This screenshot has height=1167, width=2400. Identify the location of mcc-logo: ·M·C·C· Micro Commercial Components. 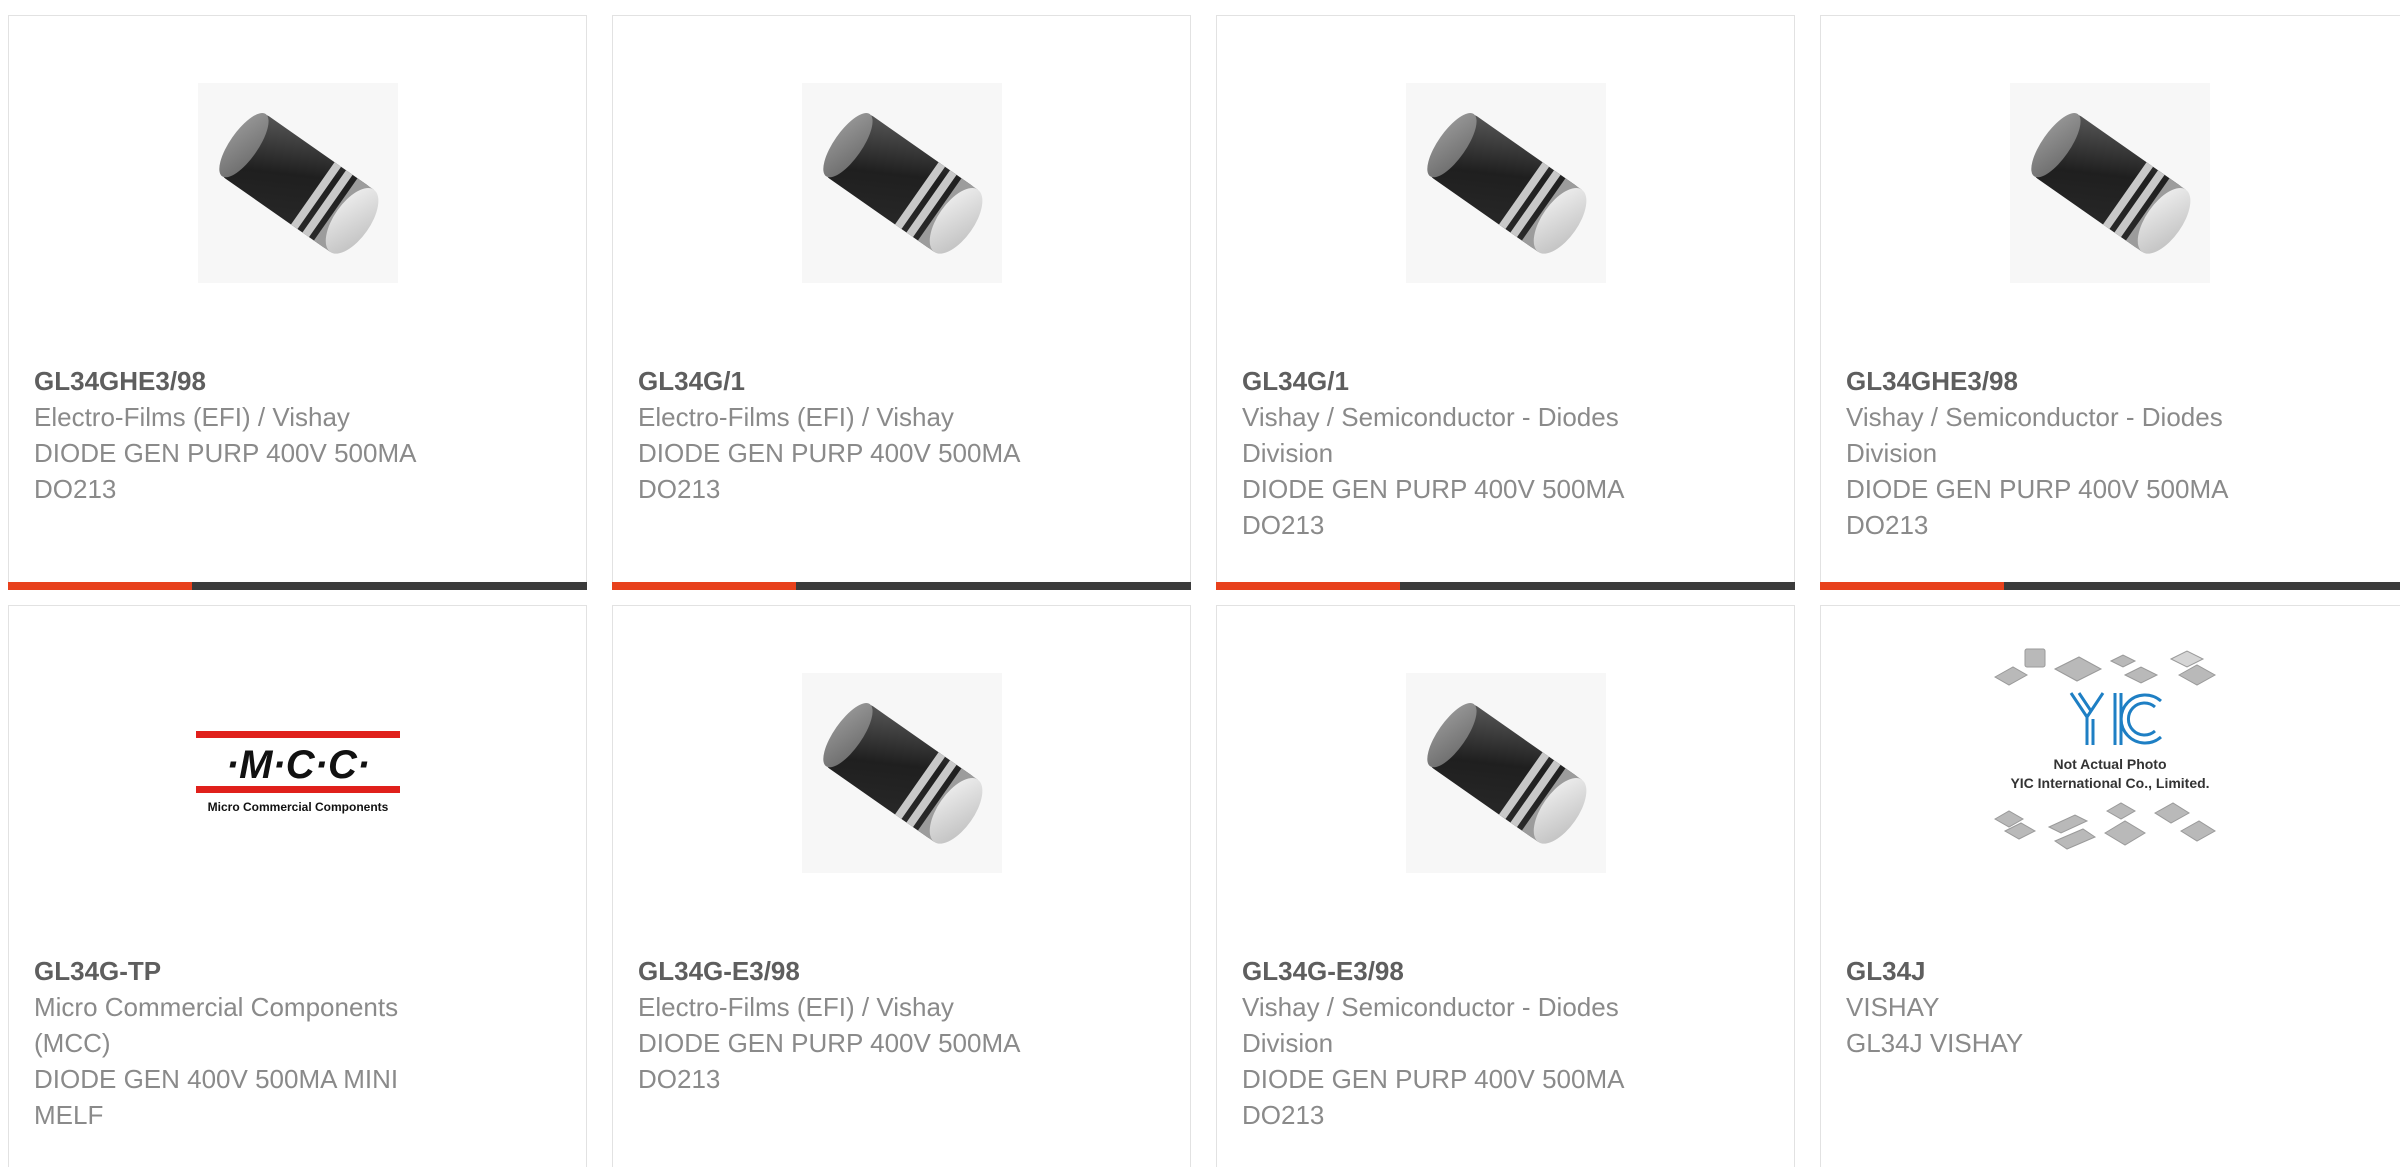
(297, 772).